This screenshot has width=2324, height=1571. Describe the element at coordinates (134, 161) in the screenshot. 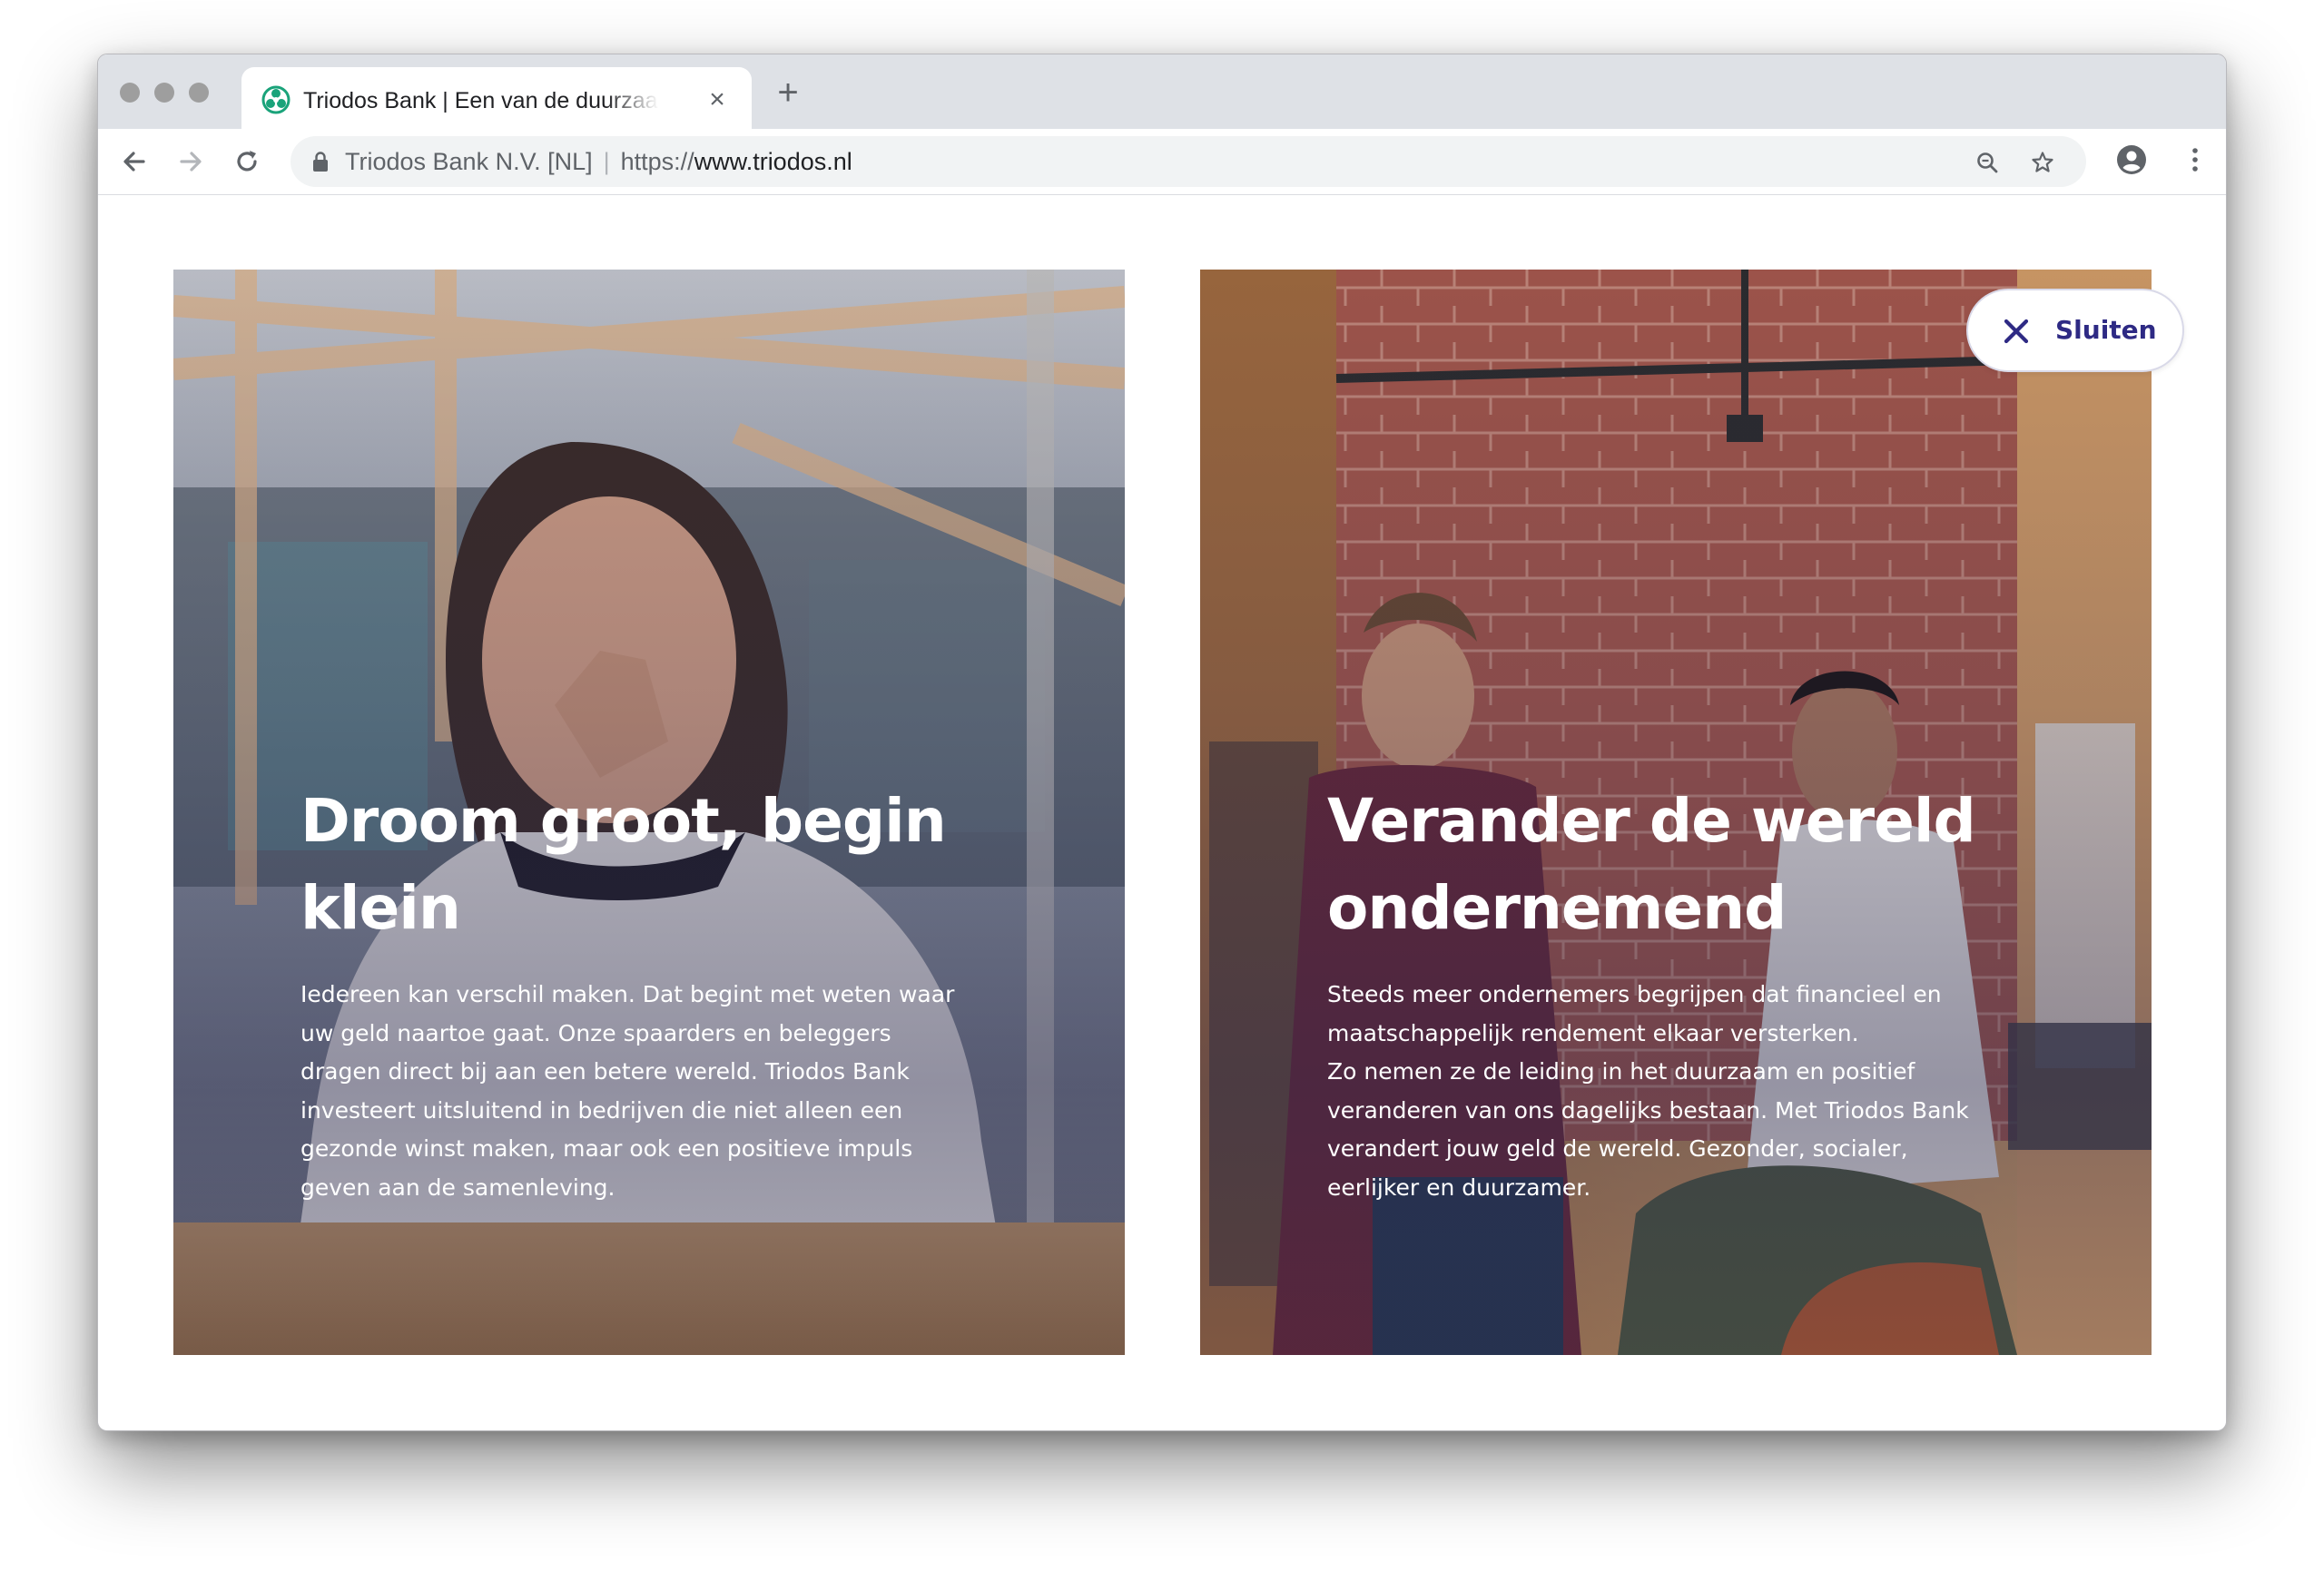

I see `back-arrow-icon` at that location.